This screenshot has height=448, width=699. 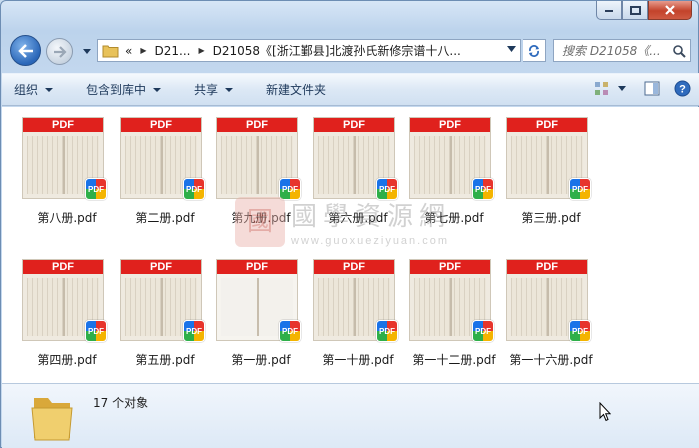 I want to click on share-label: 共享, so click(x=206, y=90).